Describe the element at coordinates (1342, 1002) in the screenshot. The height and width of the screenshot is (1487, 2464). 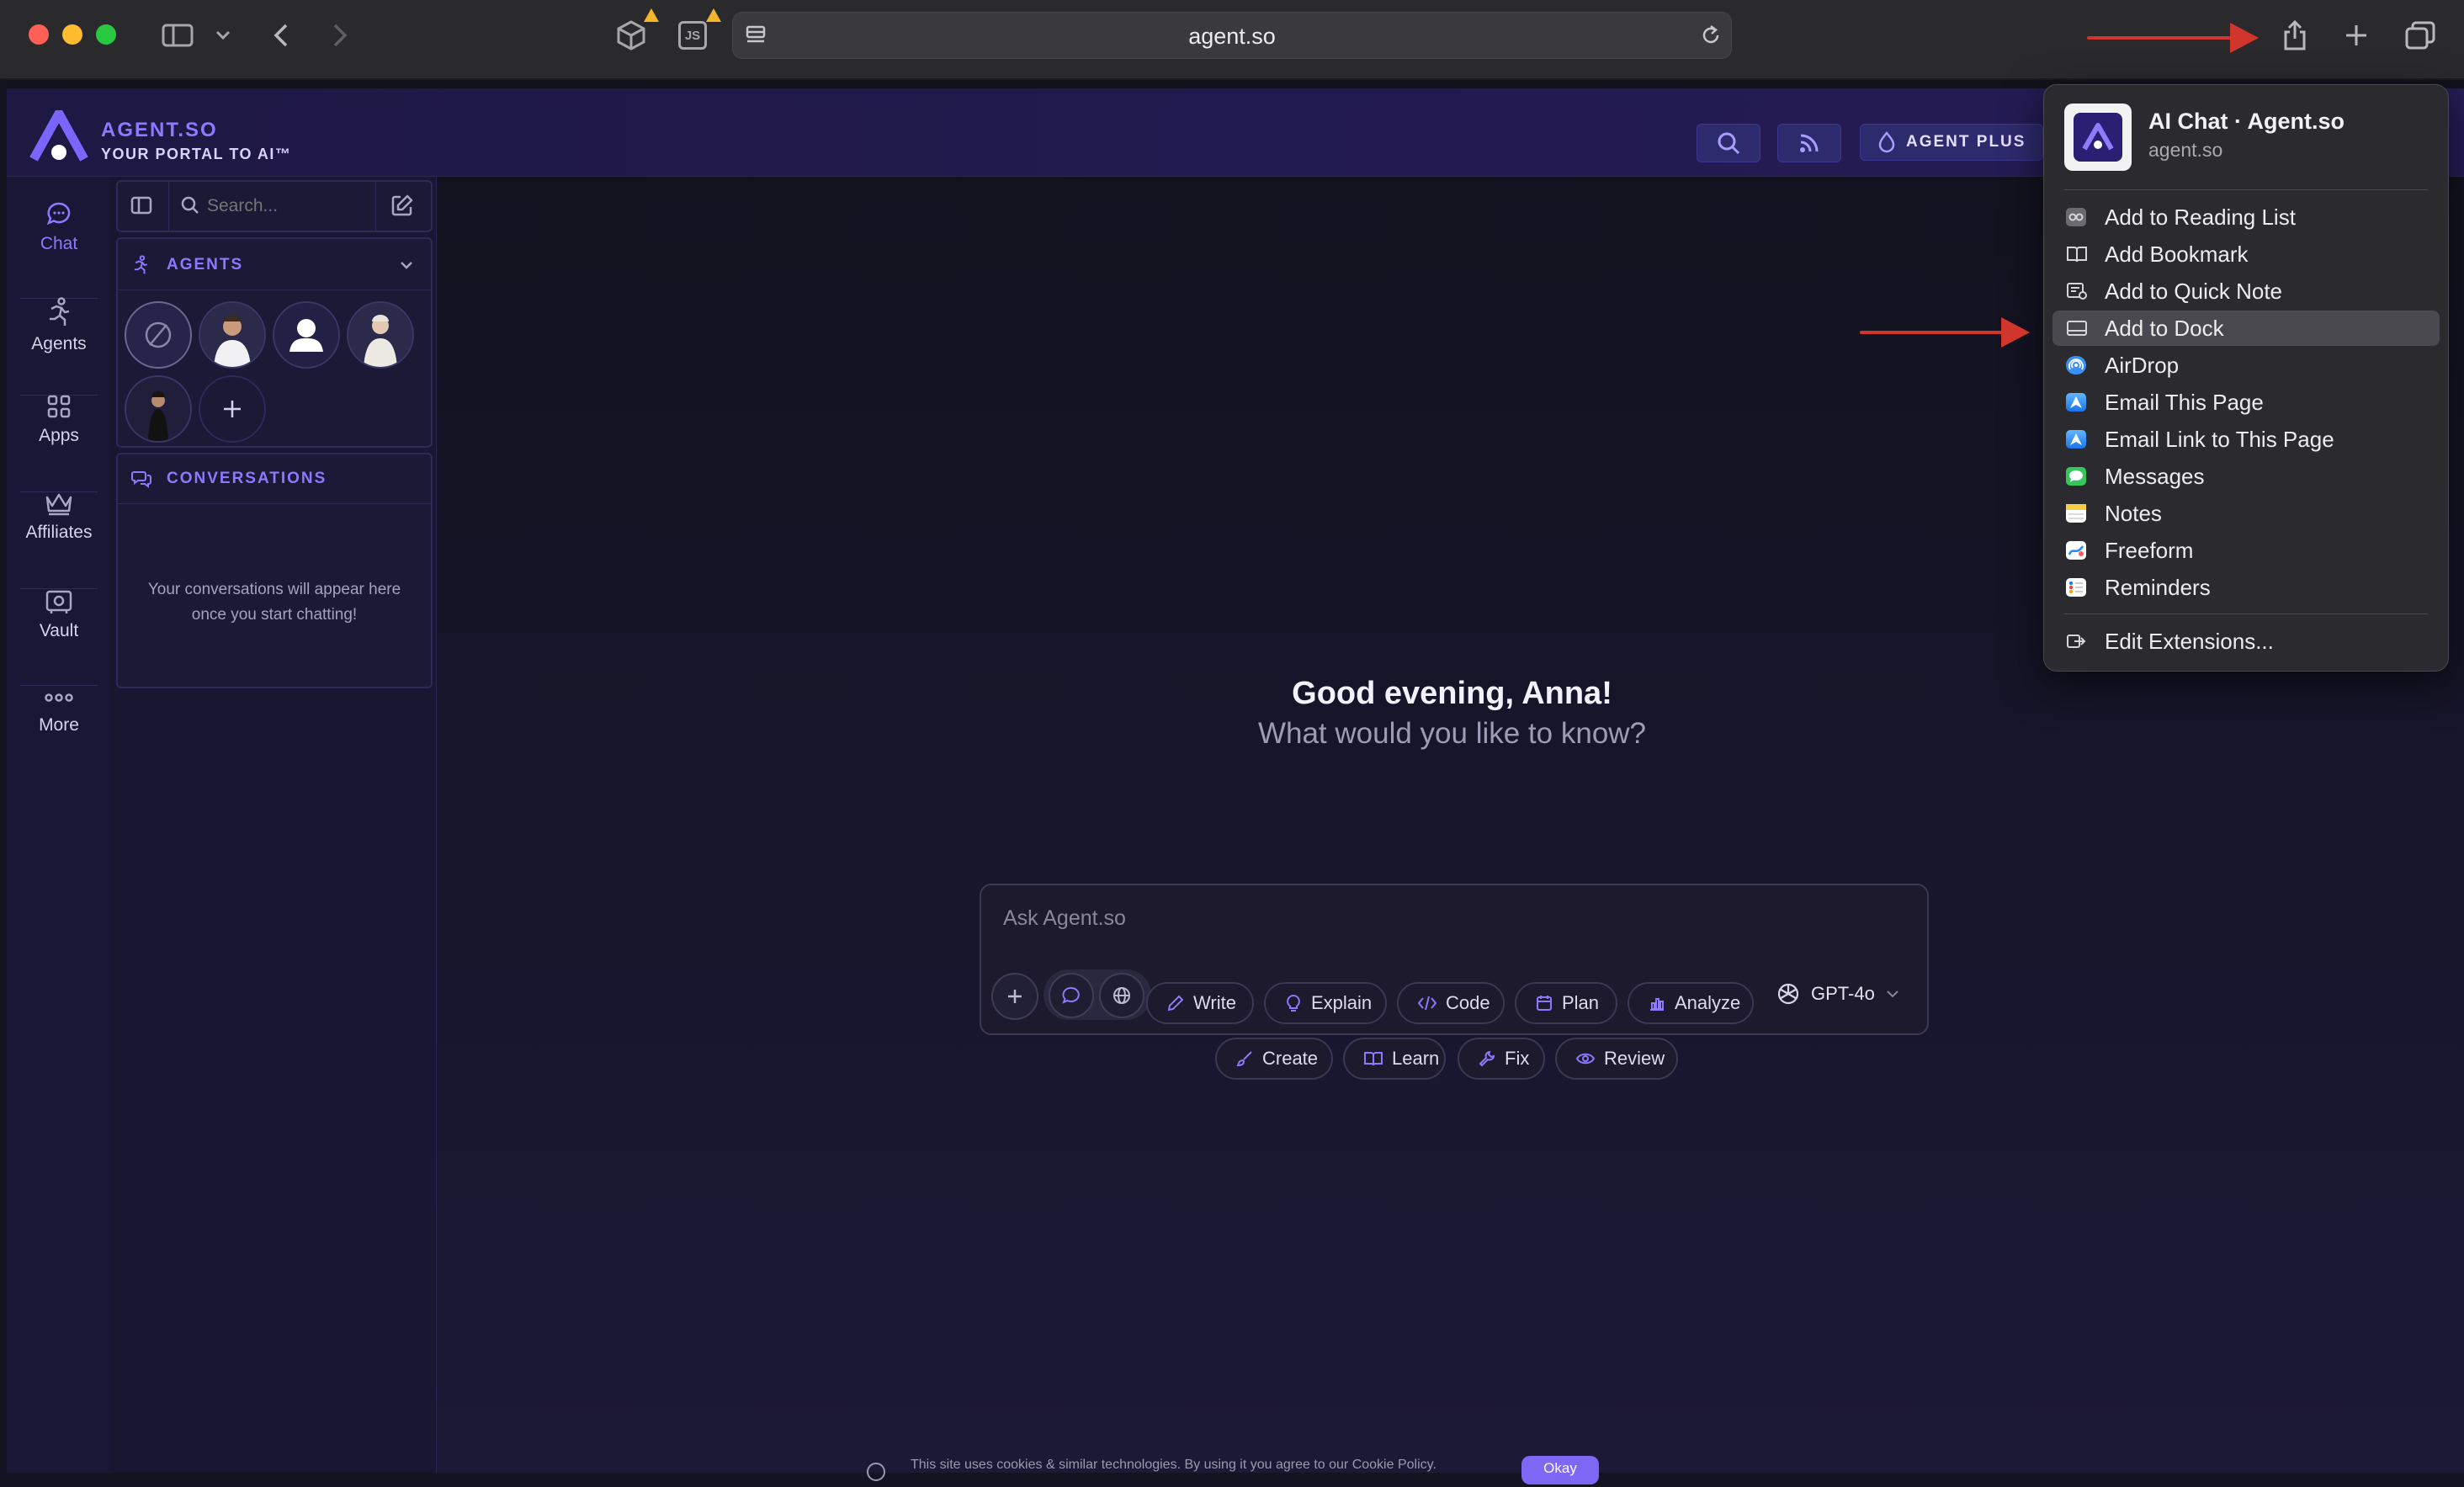
I see `chip-explain-label: Explain` at that location.